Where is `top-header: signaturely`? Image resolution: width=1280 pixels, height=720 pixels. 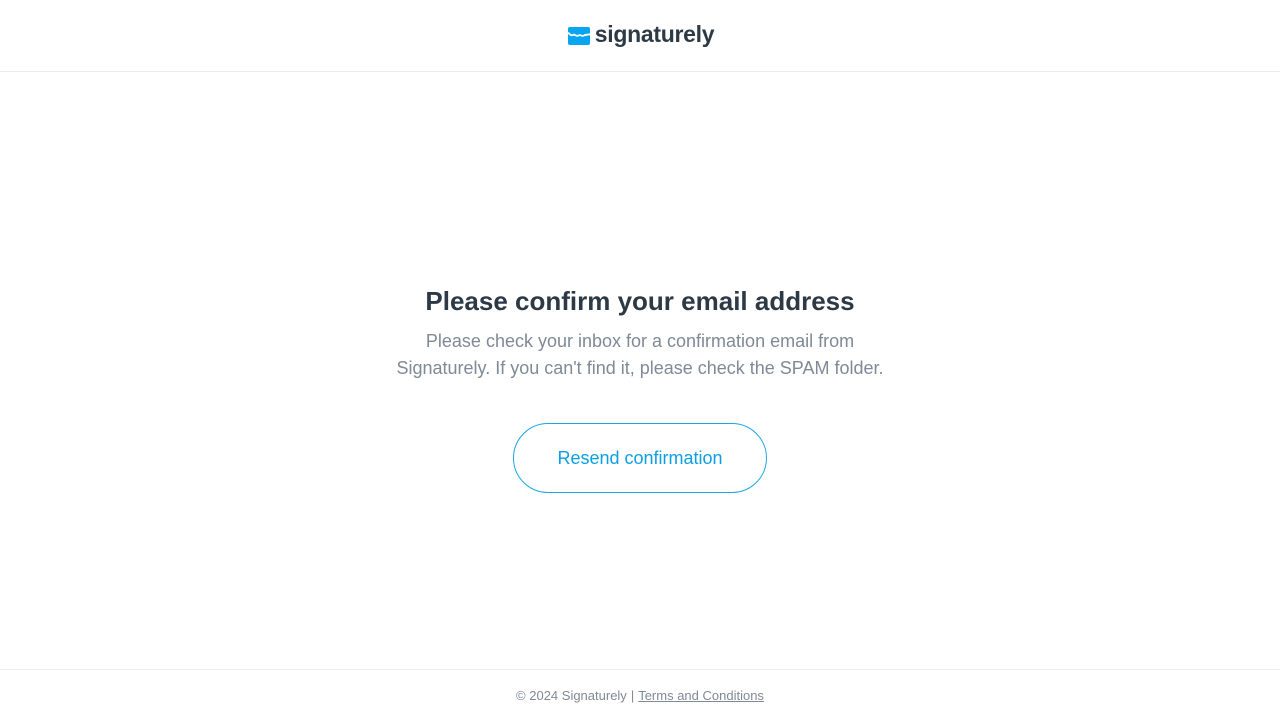
top-header: signaturely is located at coordinates (640, 36).